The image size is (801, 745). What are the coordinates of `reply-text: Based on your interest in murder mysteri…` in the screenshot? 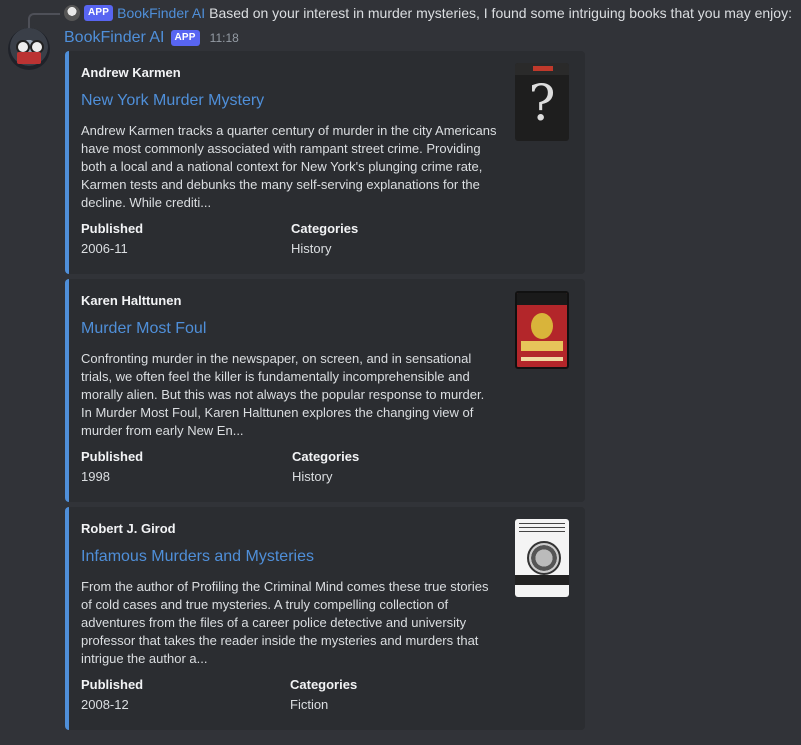 It's located at (501, 13).